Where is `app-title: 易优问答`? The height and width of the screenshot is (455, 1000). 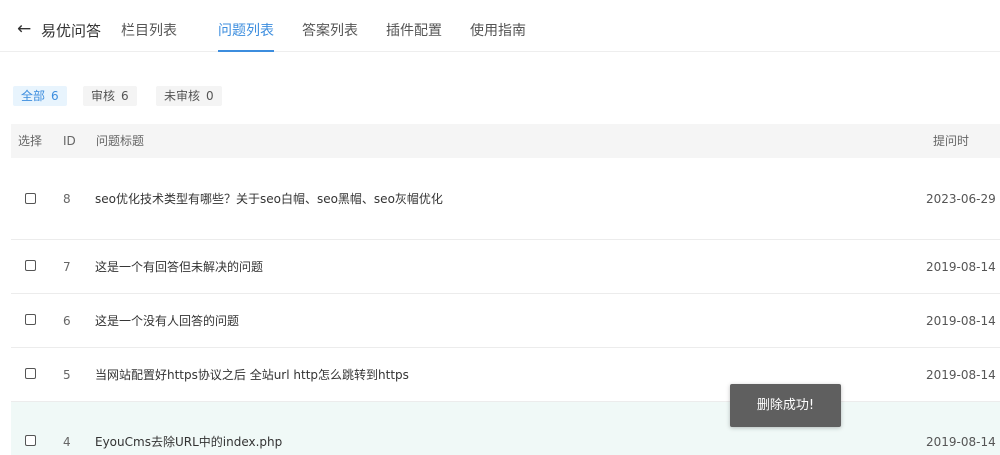
app-title: 易优问答 is located at coordinates (71, 31).